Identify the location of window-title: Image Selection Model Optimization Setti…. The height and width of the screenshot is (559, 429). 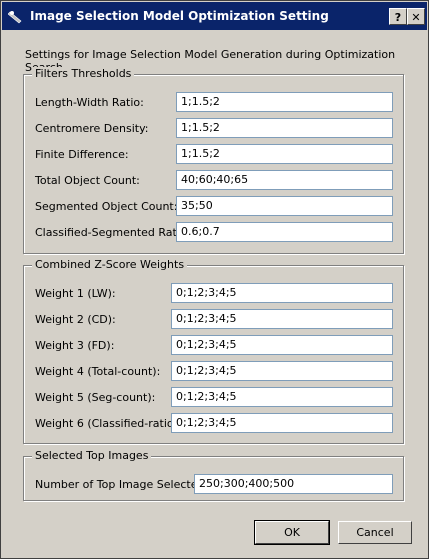
(179, 16).